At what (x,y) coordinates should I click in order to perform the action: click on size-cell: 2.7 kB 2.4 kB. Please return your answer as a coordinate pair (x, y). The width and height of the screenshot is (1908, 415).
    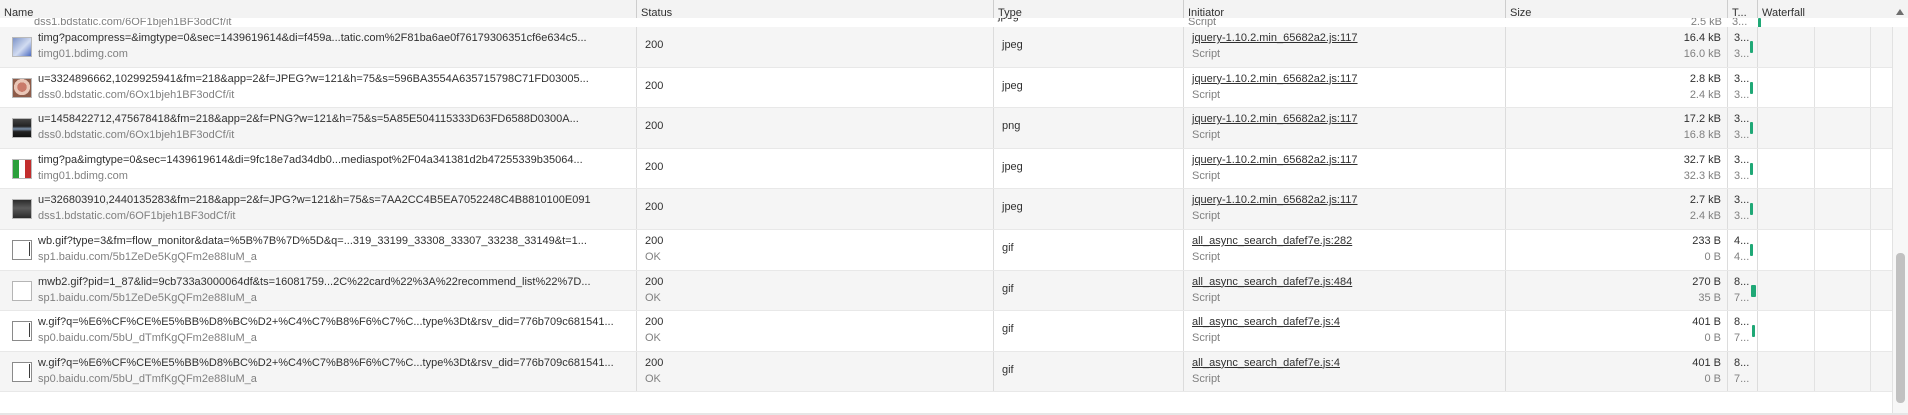
    Looking at the image, I should click on (1617, 209).